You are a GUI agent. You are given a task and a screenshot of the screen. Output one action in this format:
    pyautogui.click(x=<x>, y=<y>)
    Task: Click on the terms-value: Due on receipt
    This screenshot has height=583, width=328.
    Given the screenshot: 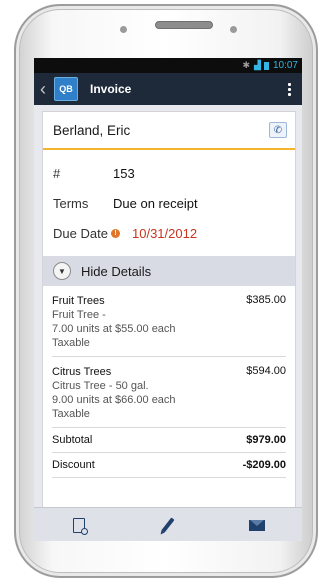 What is the action you would take?
    pyautogui.click(x=155, y=203)
    